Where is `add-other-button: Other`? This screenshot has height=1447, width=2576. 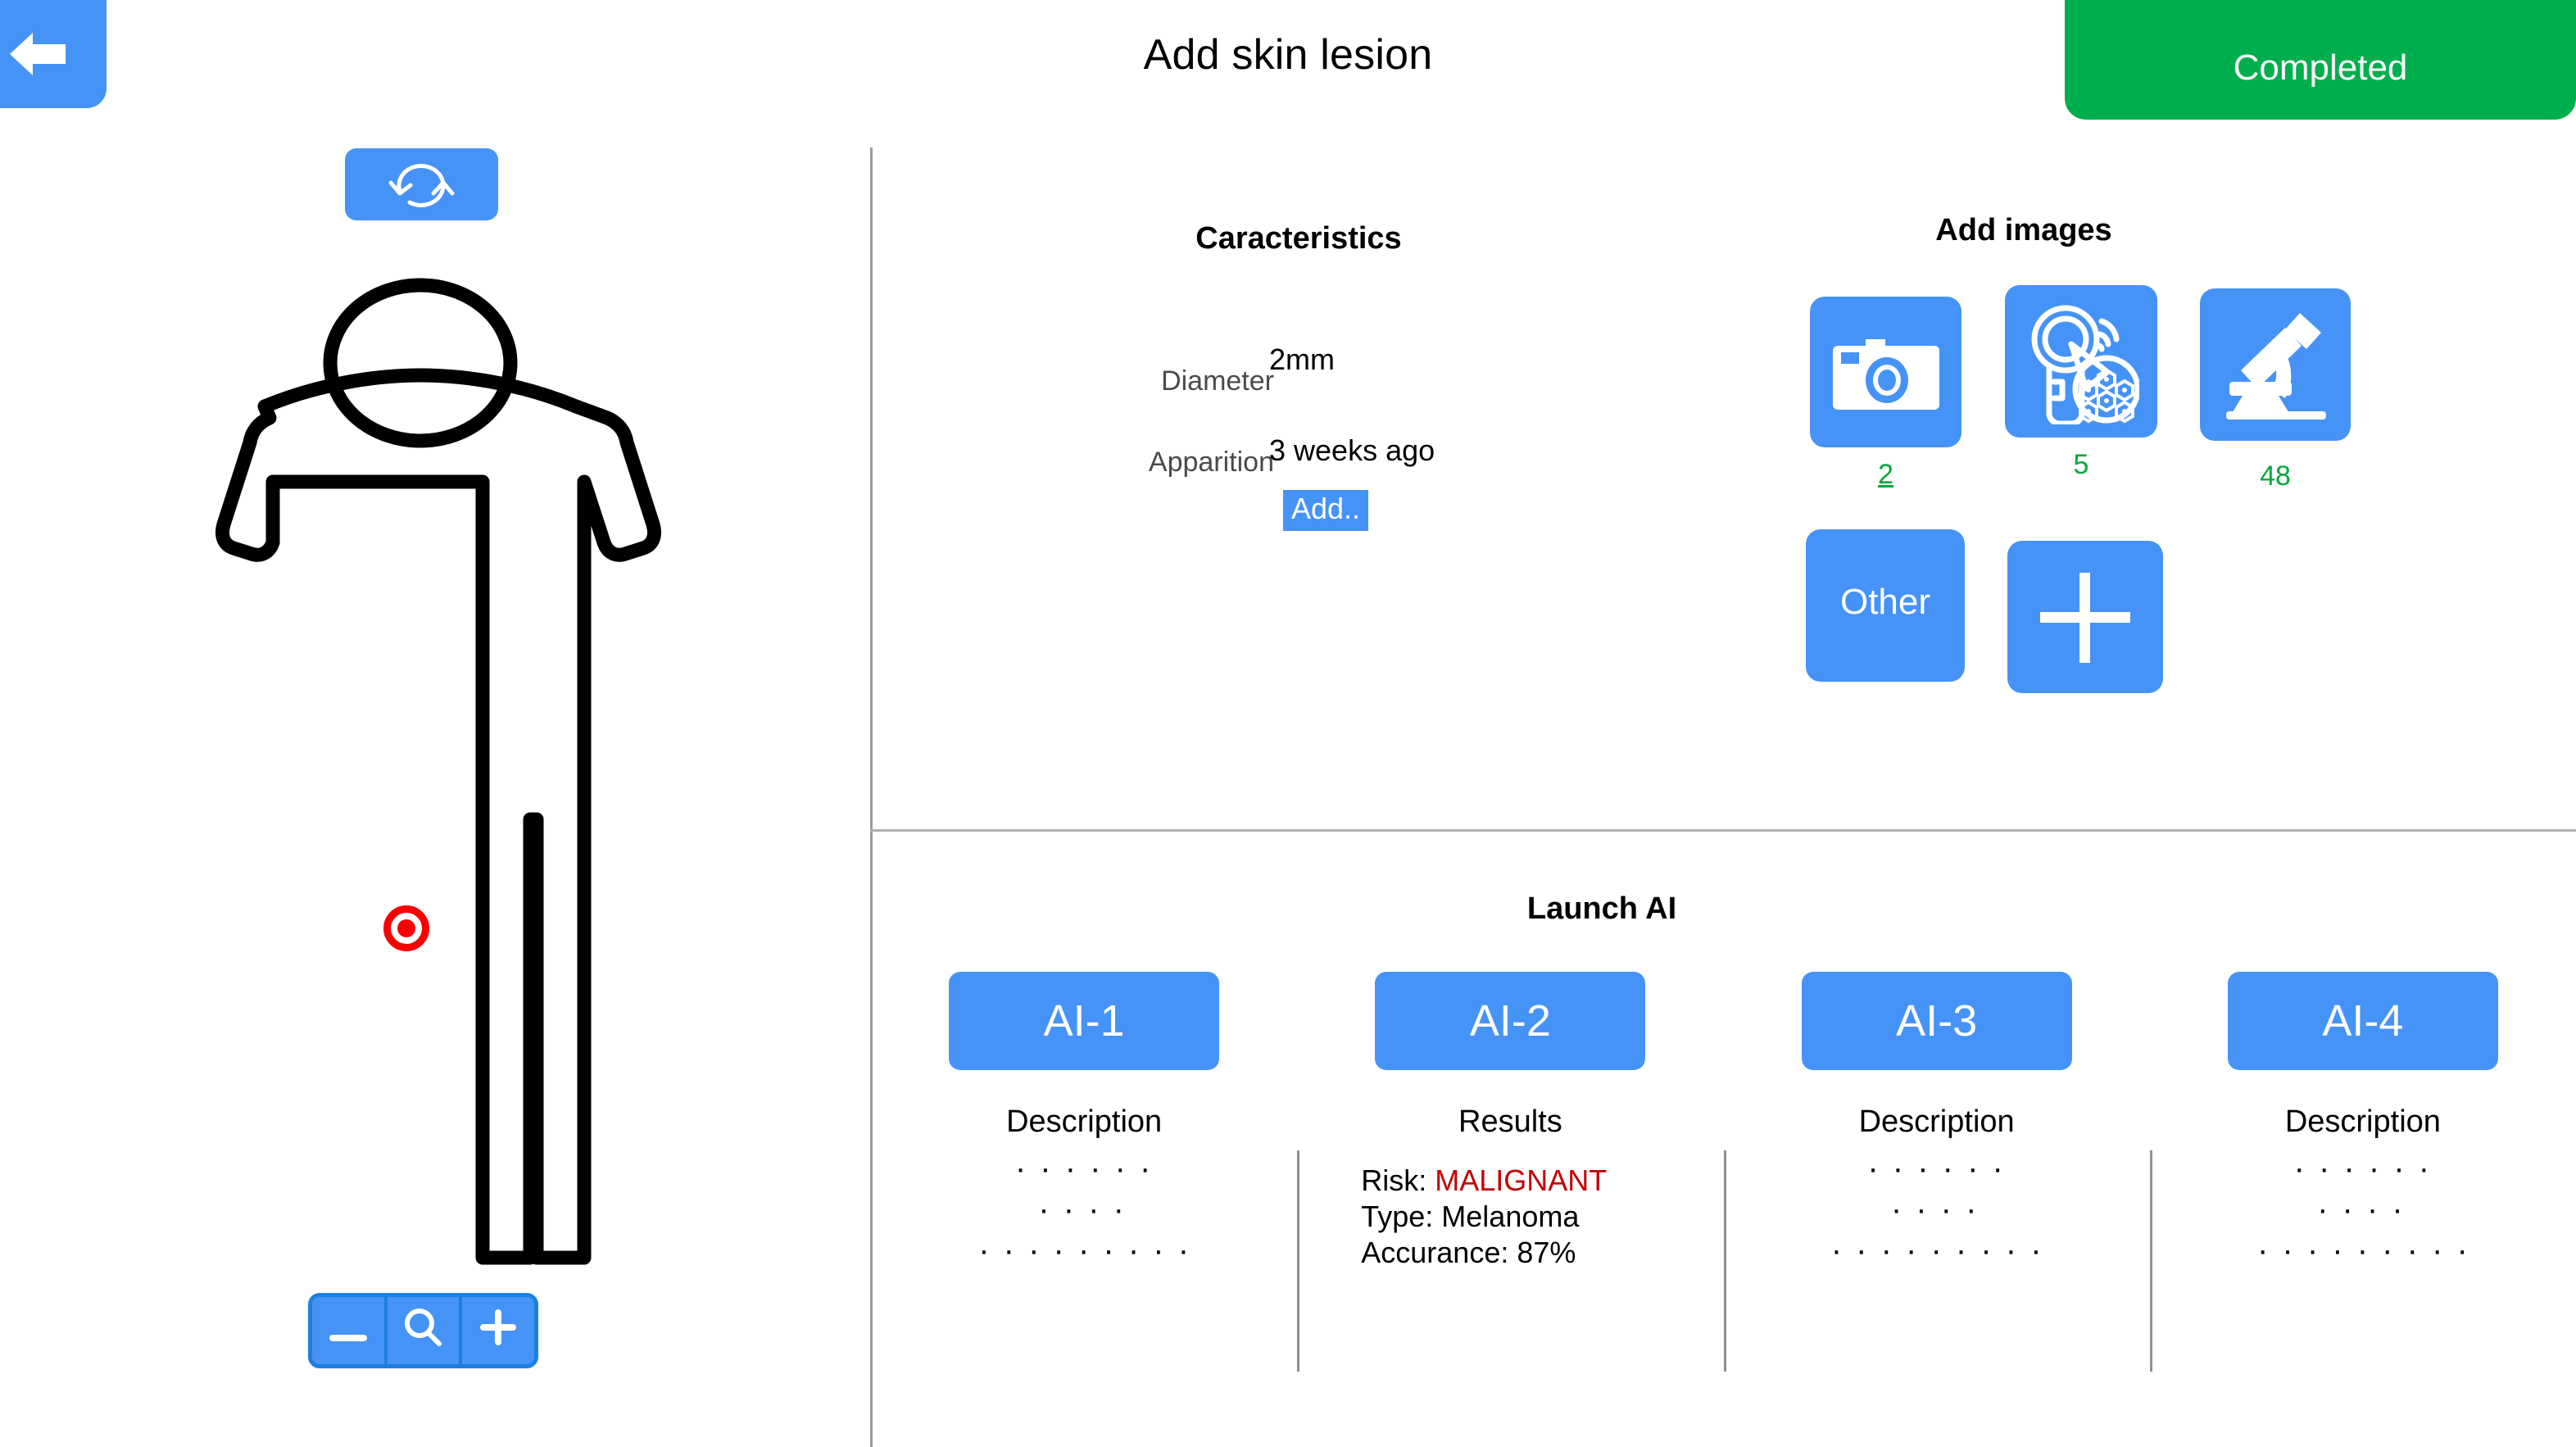
add-other-button: Other is located at coordinates (1885, 606).